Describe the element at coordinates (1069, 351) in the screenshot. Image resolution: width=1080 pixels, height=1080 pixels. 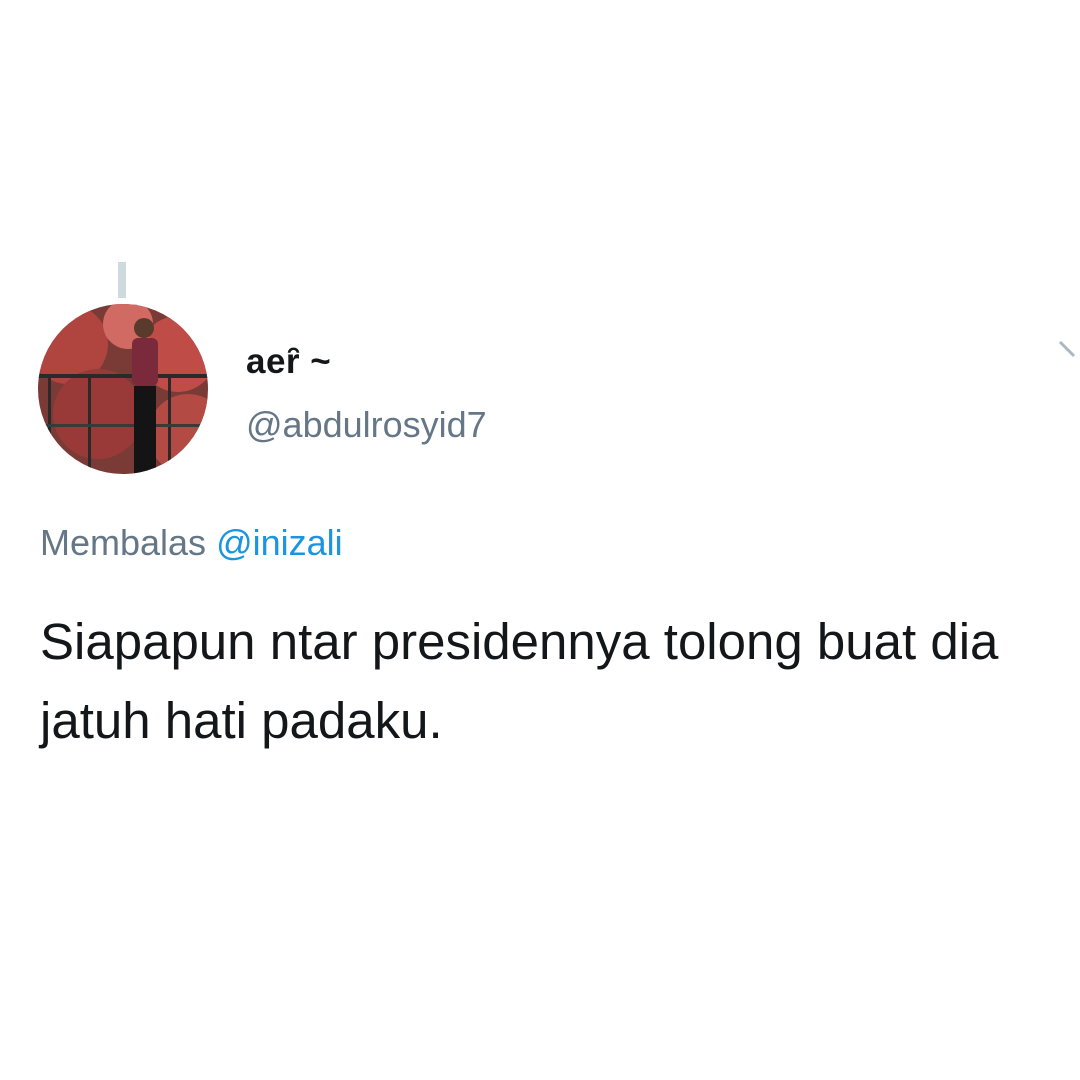
I see `chevron-down-icon` at that location.